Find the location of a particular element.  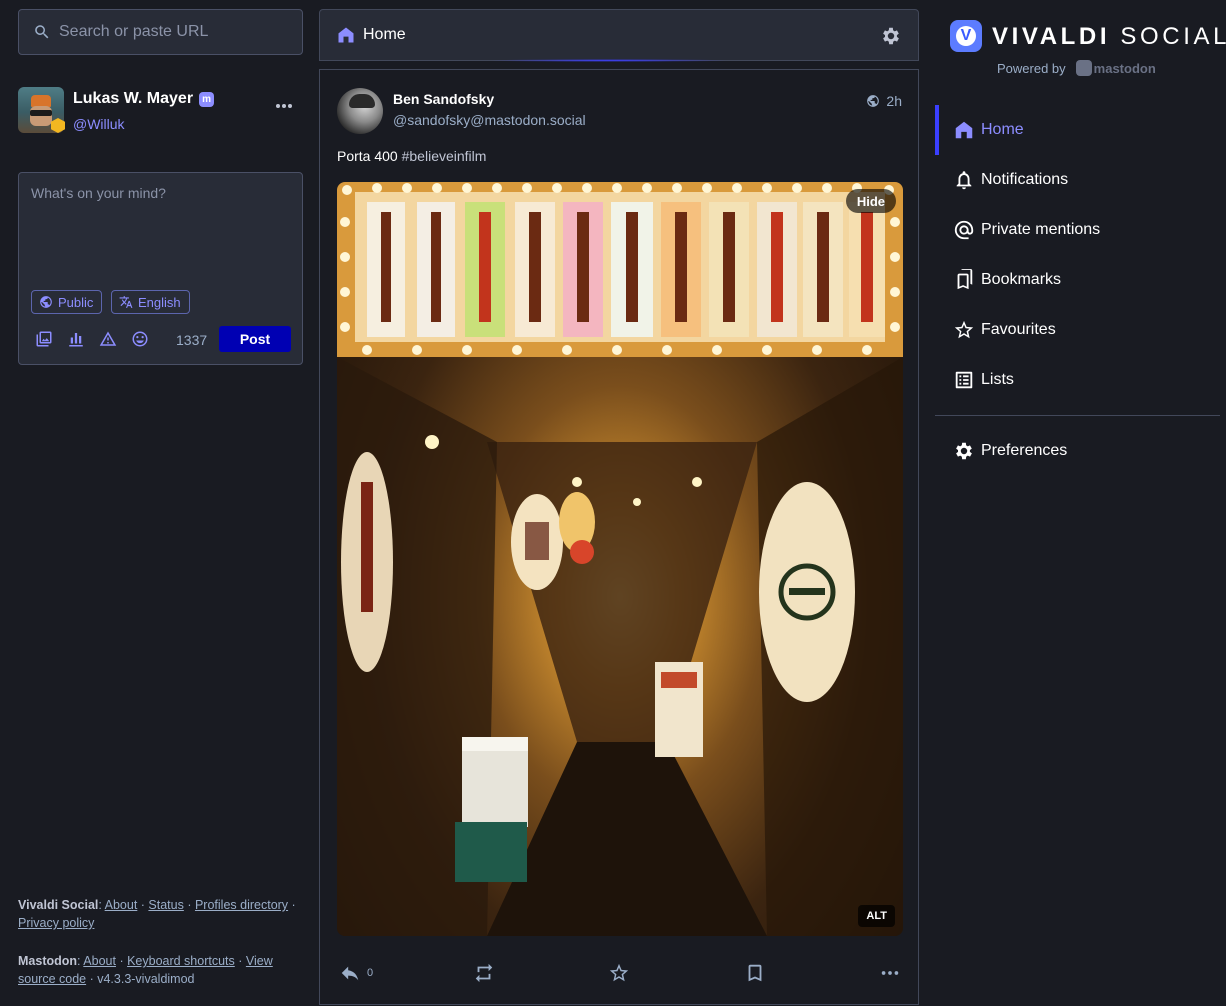

warning-icon is located at coordinates (108, 338).